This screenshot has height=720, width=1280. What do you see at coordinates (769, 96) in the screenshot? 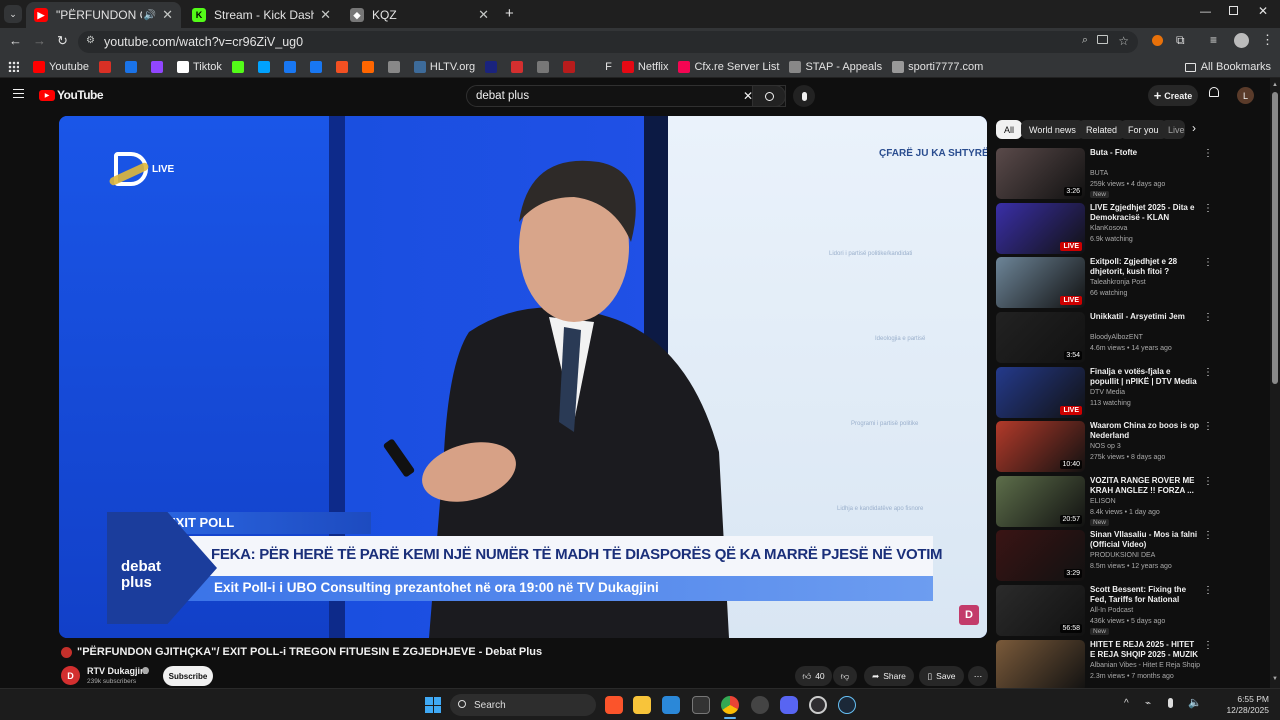
I see `search-button` at bounding box center [769, 96].